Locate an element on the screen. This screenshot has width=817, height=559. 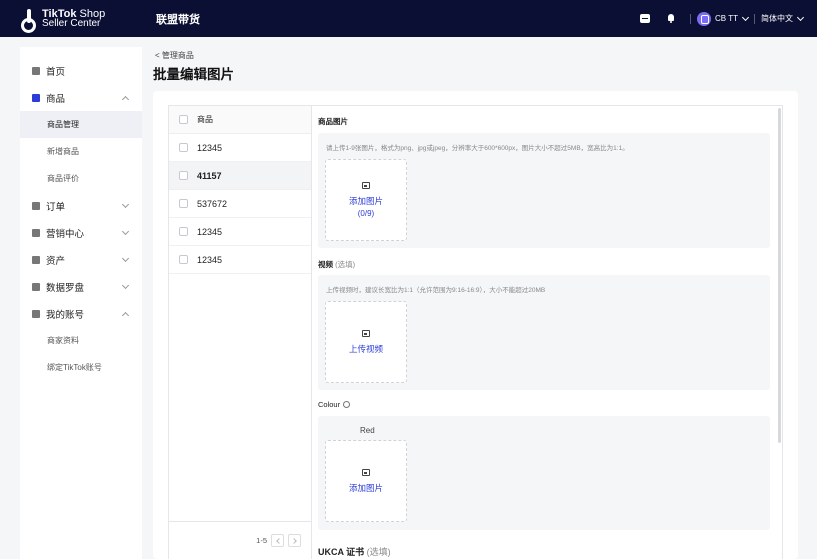
add-variant-image-button: 添加图片 is located at coordinates (366, 481).